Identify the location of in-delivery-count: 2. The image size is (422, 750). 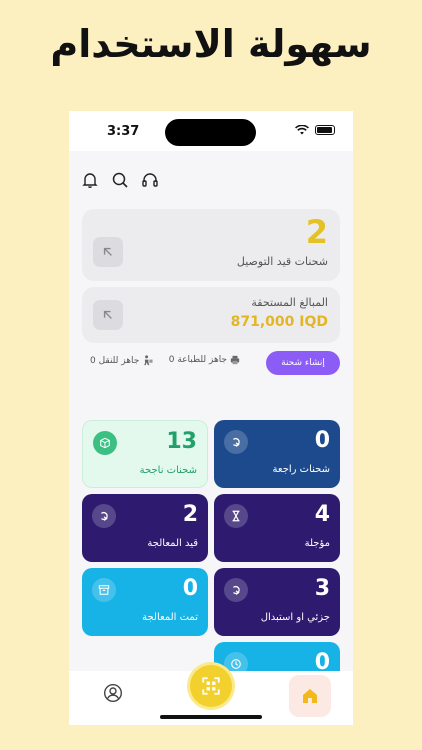
(316, 232).